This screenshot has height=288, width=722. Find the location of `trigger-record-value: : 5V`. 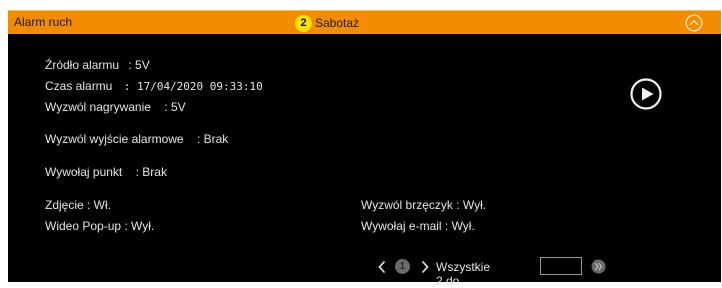

trigger-record-value: : 5V is located at coordinates (175, 107).